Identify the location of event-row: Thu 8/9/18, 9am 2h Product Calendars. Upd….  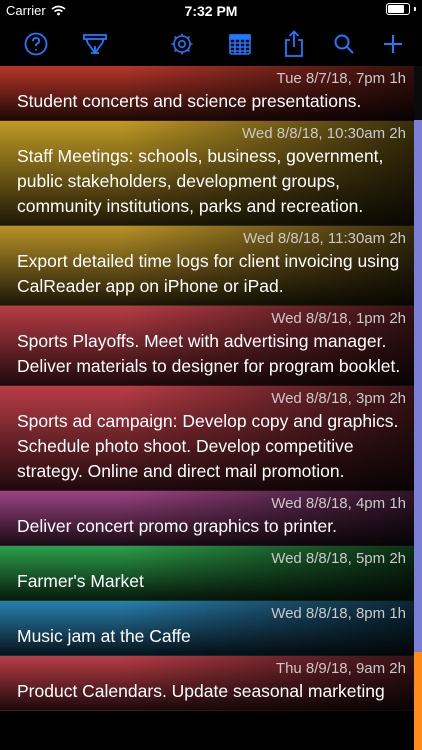
(207, 683).